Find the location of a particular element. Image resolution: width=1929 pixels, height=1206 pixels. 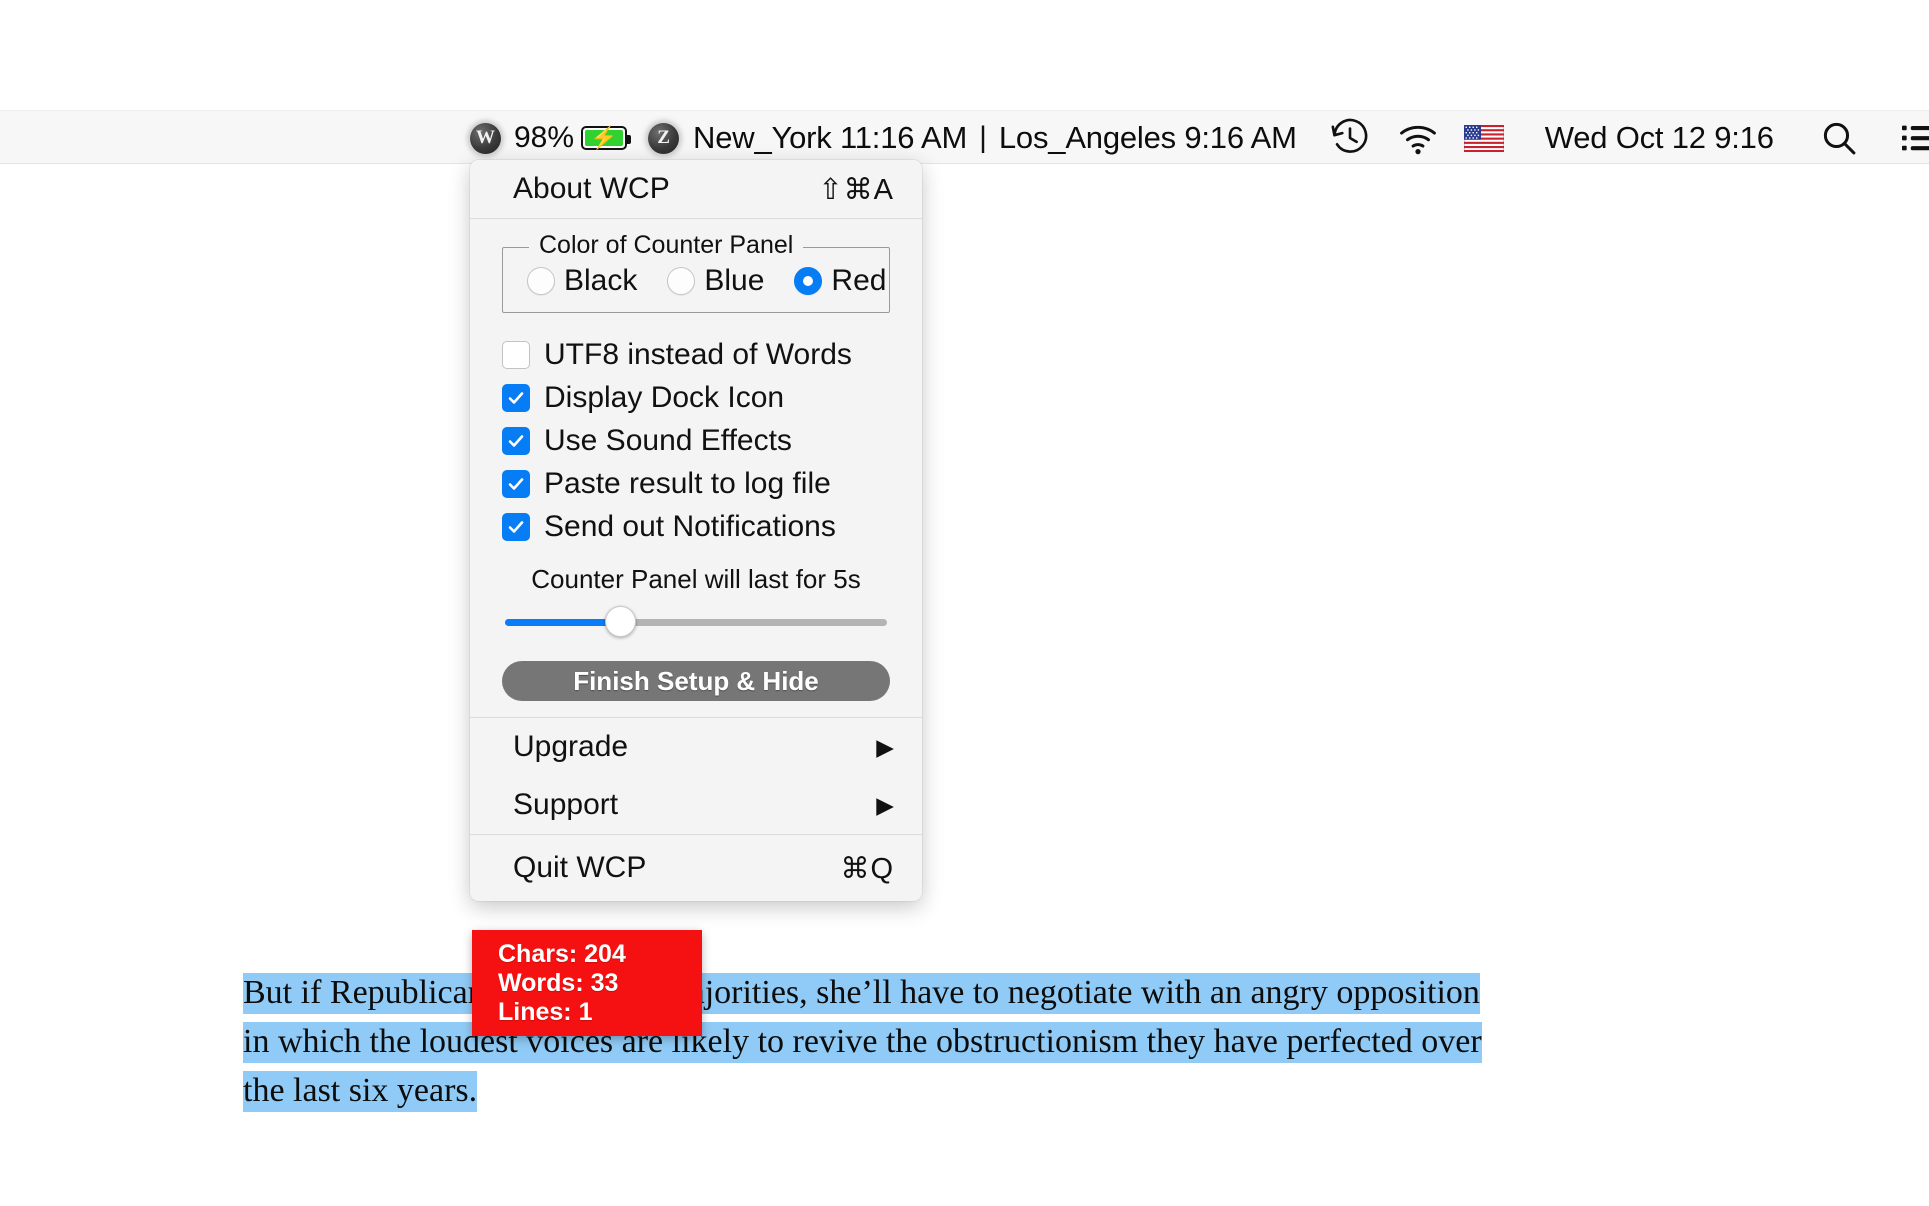

checkbox-row-dock-icon: Display Dock Icon is located at coordinates (712, 397).